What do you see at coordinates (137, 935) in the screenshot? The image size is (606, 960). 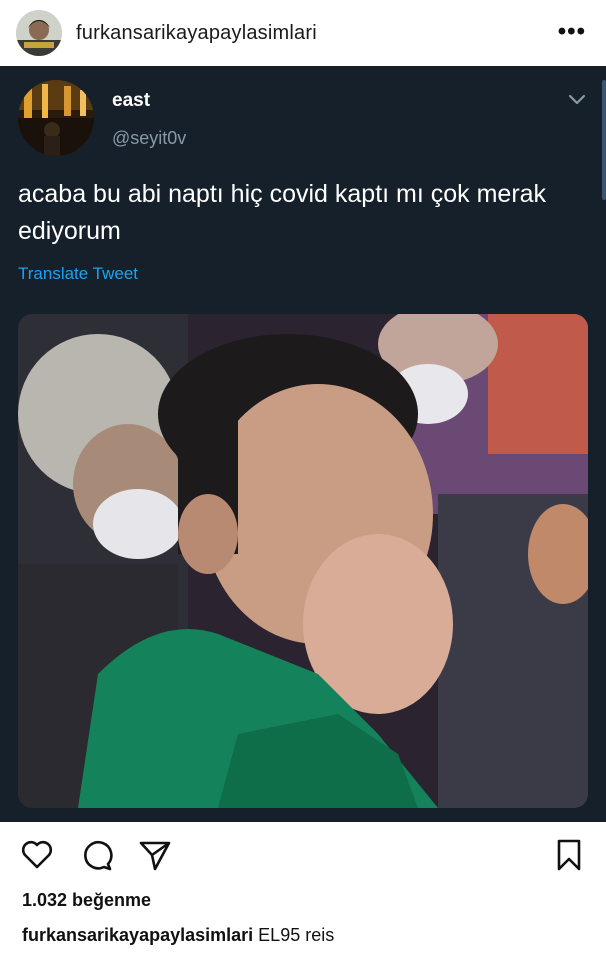 I see `caption-username: furkansarikayapaylasimlari` at bounding box center [137, 935].